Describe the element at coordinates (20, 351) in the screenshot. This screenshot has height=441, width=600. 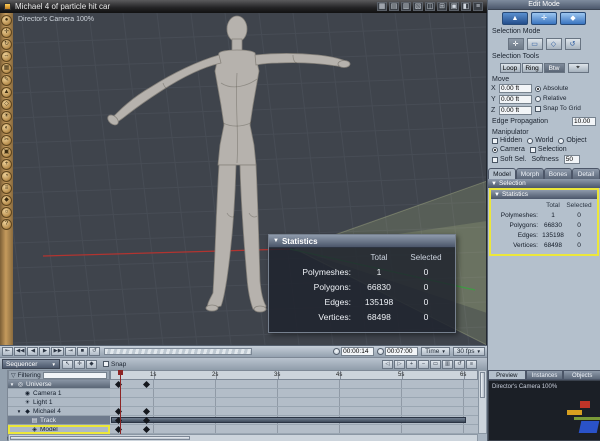
I see `transport-button: ◀◀` at that location.